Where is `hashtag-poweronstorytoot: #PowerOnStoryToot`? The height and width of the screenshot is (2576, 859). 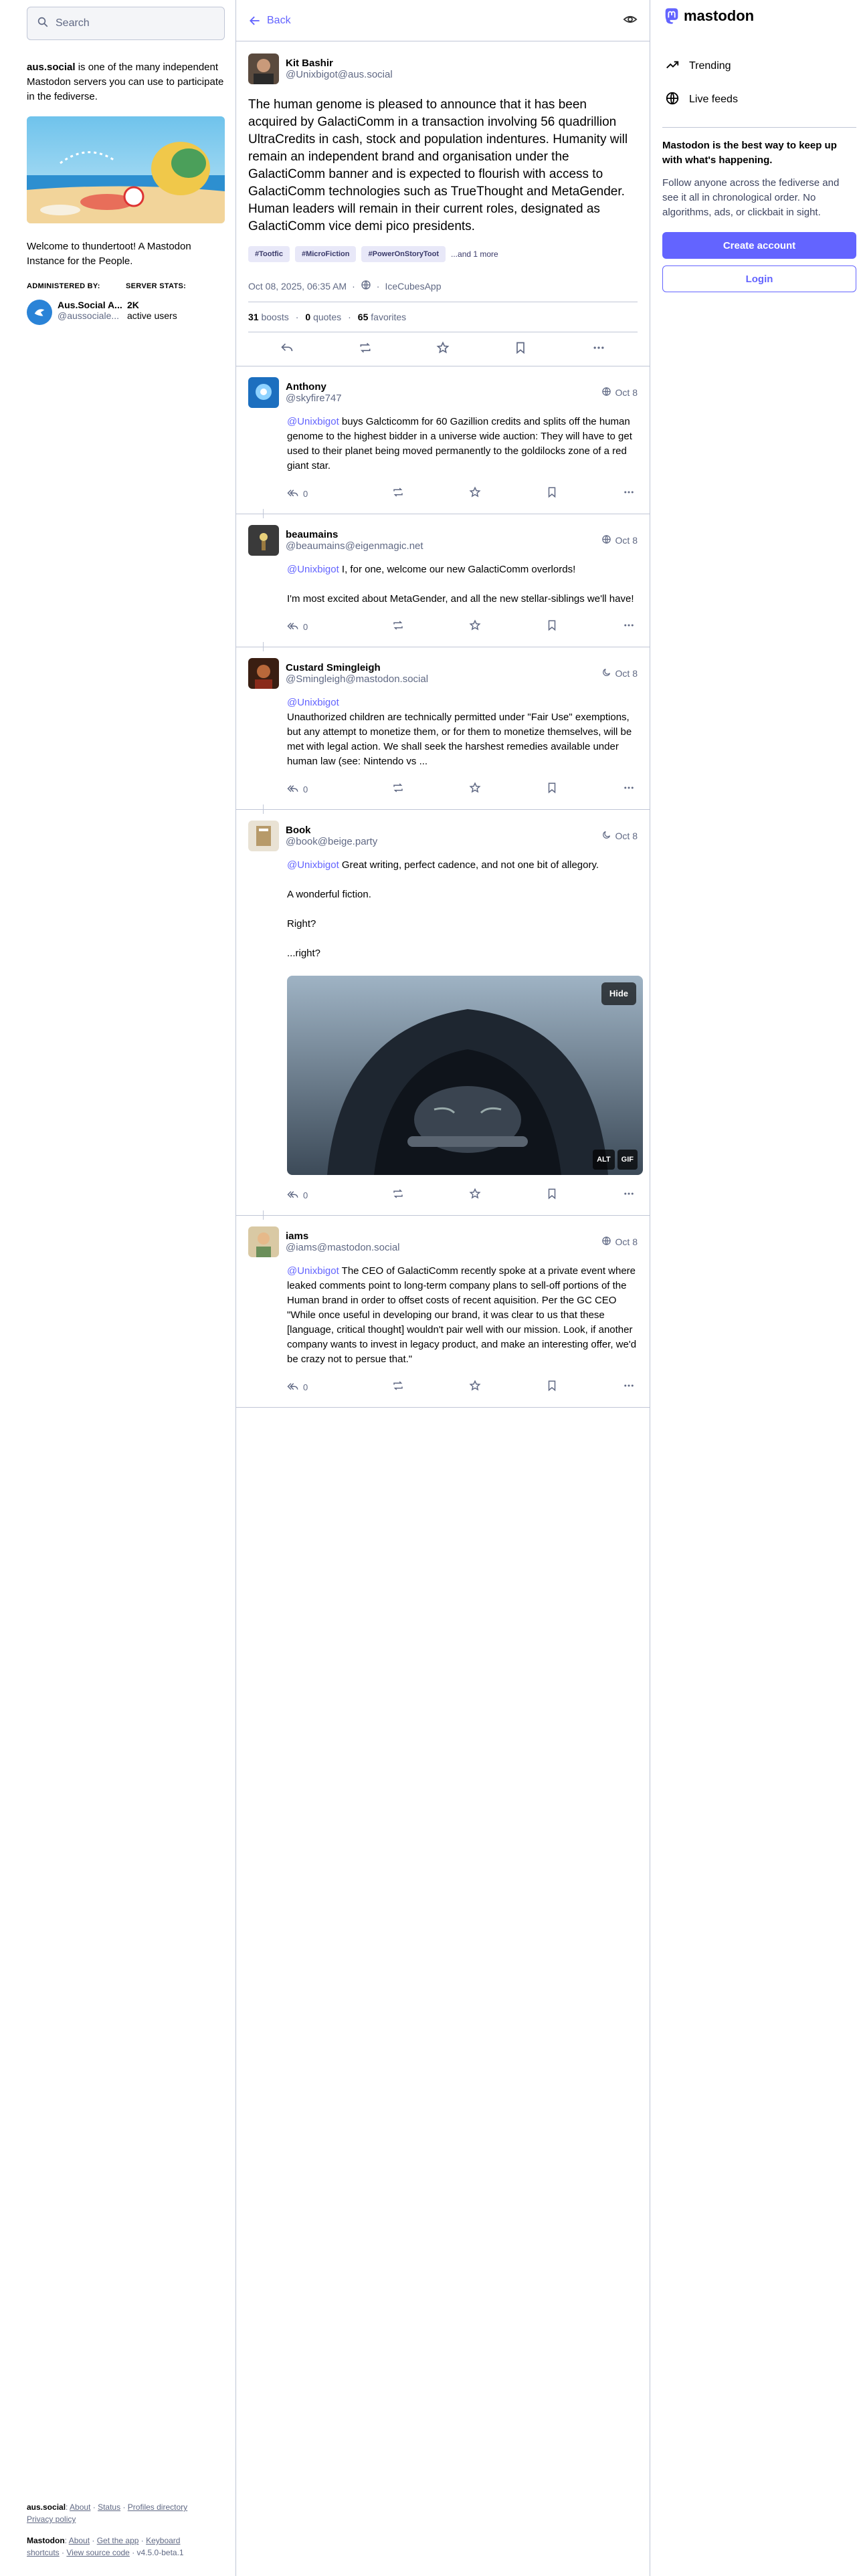
hashtag-poweronstorytoot: #PowerOnStoryToot is located at coordinates (404, 254).